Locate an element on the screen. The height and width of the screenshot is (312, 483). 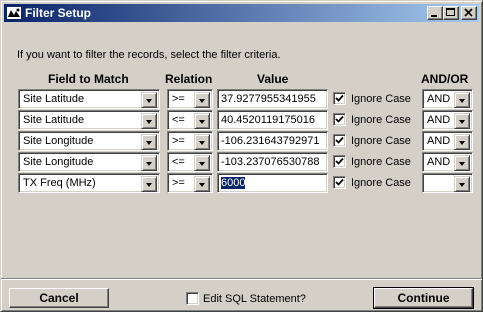
relation-select-row-1: >= is located at coordinates (190, 99).